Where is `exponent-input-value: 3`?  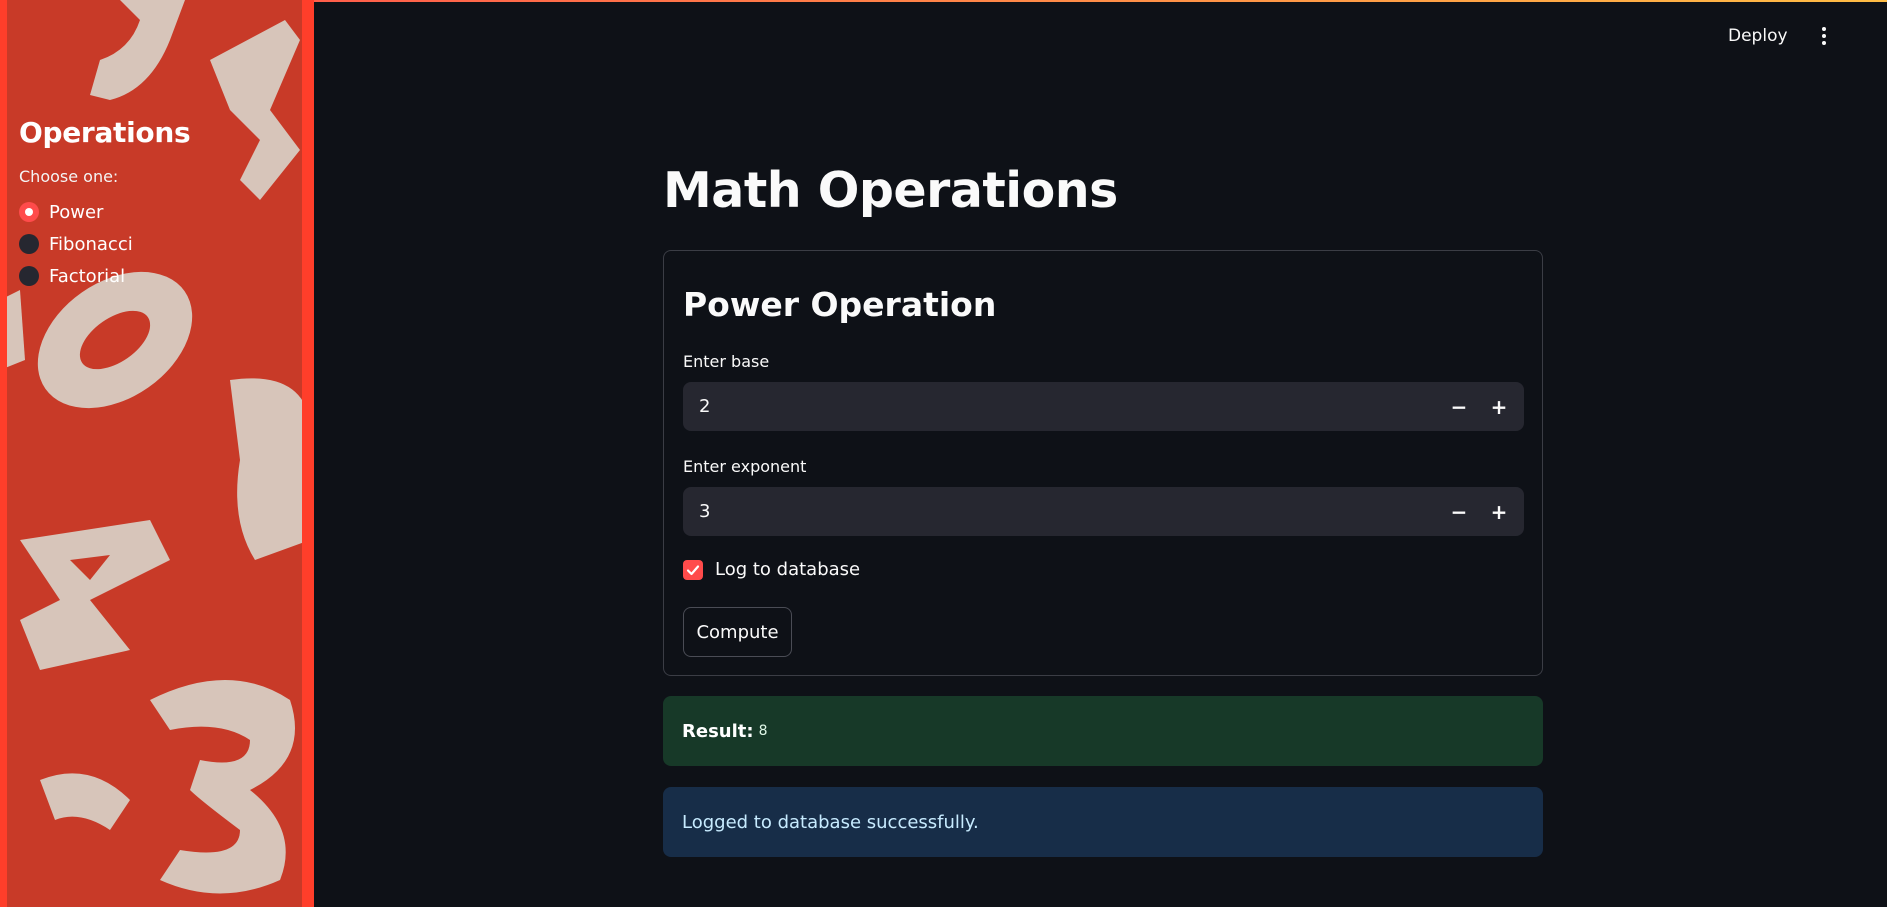 exponent-input-value: 3 is located at coordinates (704, 511).